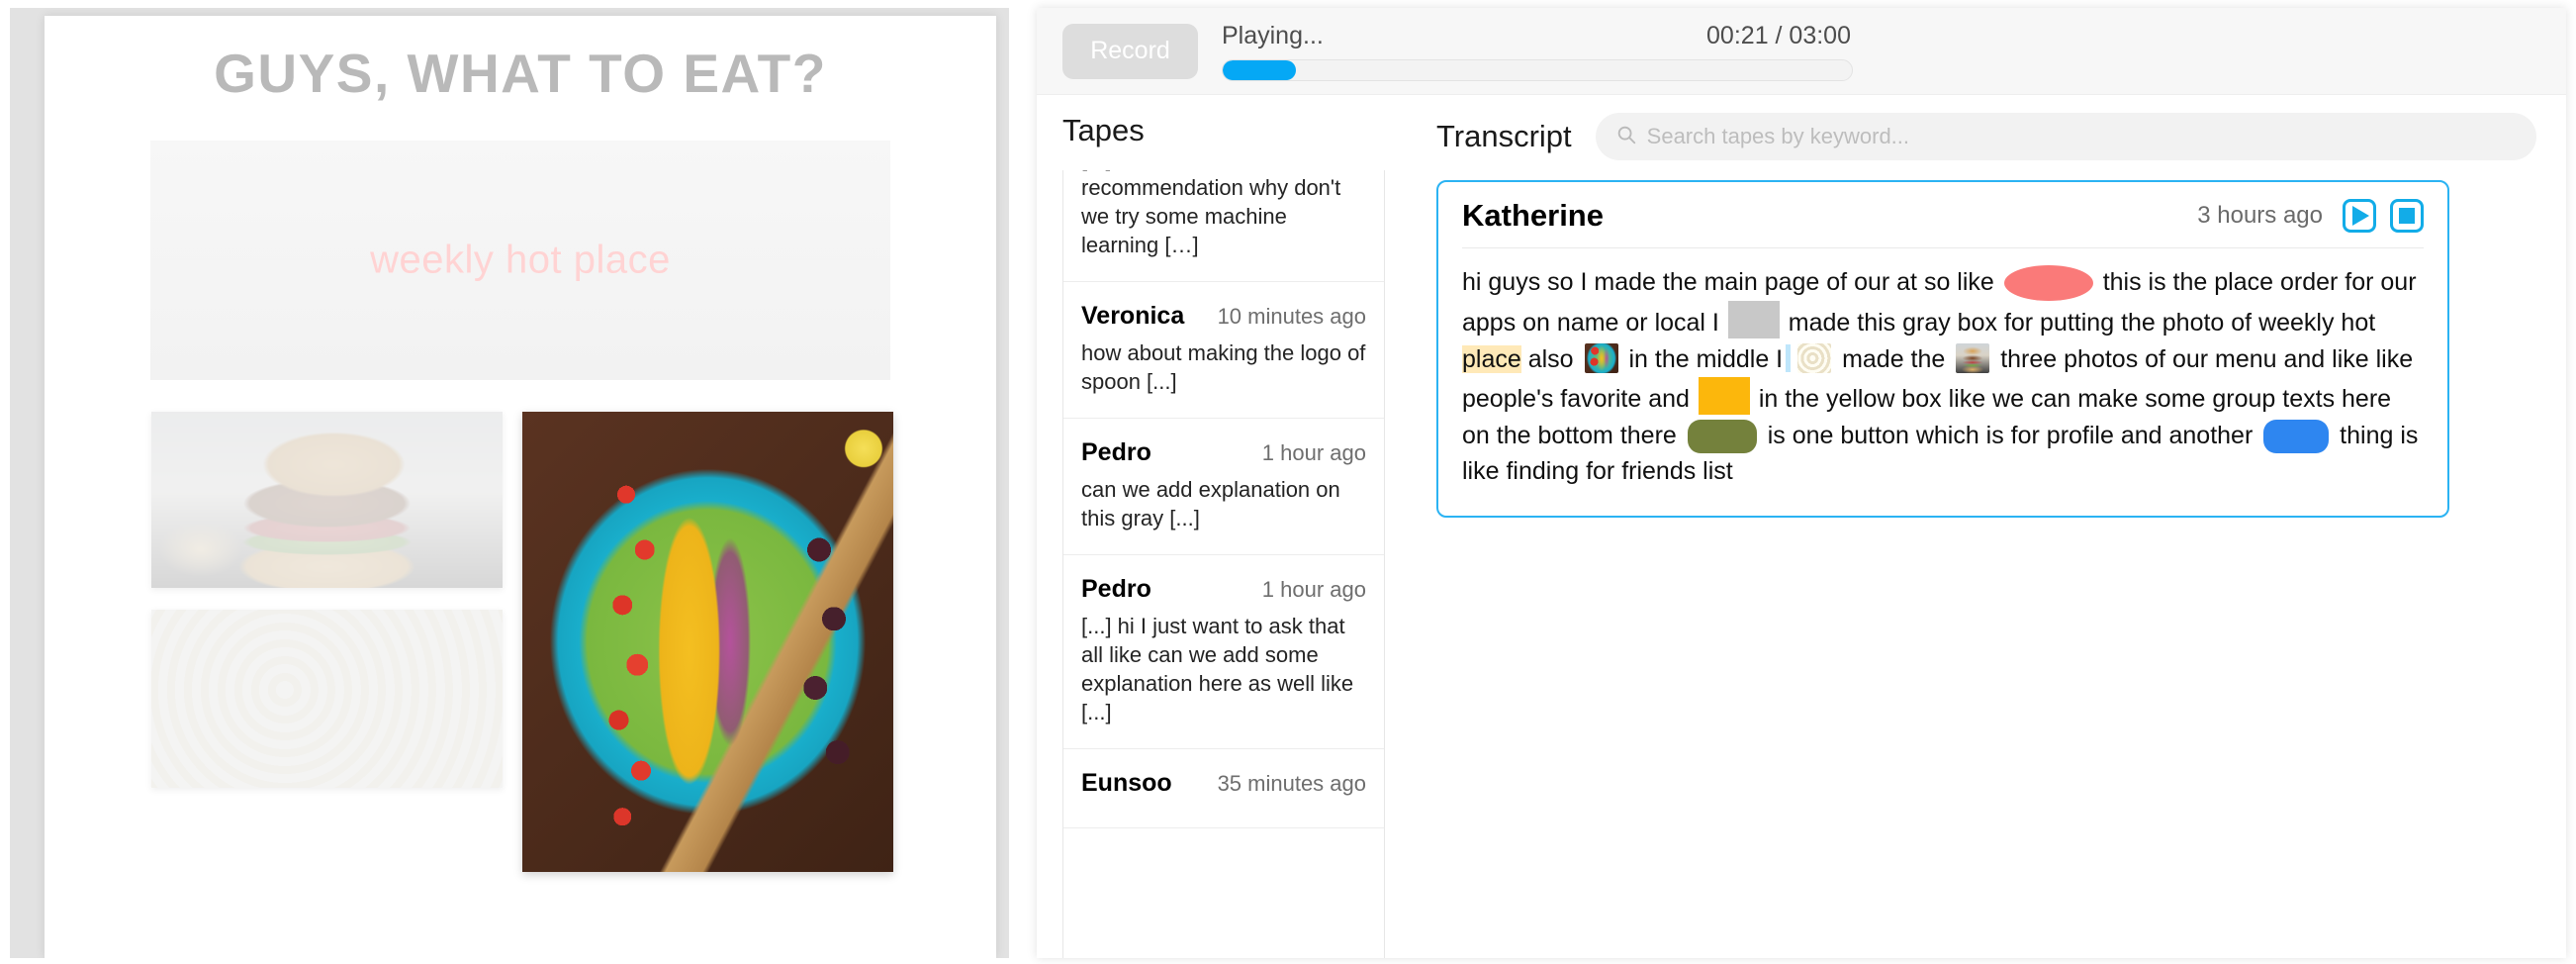  I want to click on player-time-text: 00:21 / 03:00, so click(1778, 35).